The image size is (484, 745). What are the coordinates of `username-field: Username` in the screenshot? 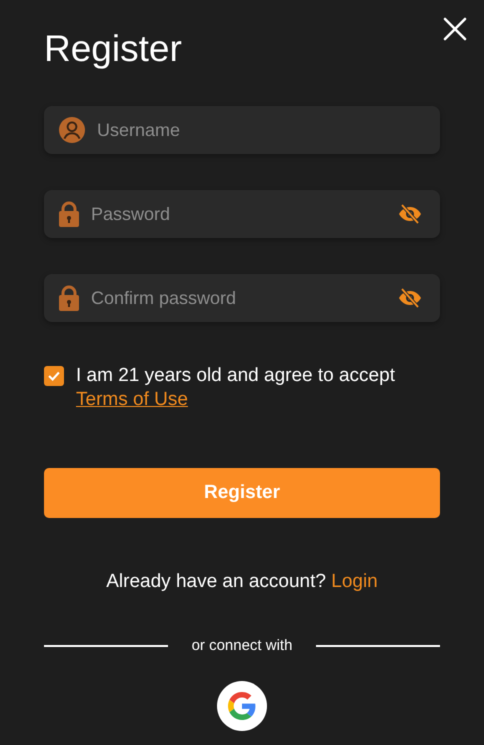 It's located at (242, 130).